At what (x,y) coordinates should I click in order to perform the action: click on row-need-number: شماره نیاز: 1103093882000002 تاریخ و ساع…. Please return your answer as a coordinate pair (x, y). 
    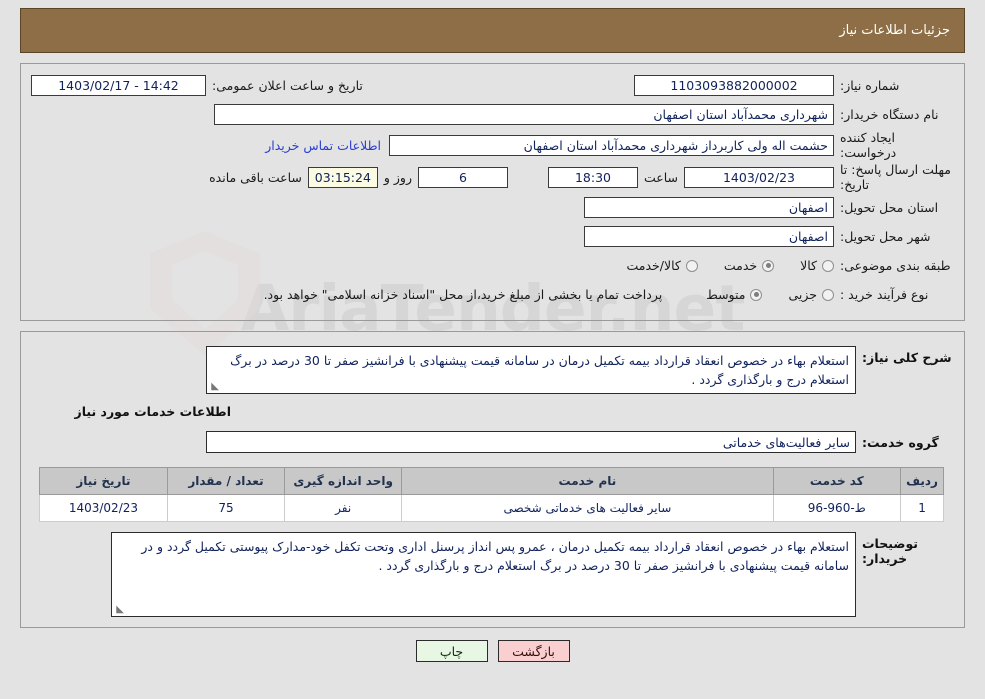
    Looking at the image, I should click on (492, 85).